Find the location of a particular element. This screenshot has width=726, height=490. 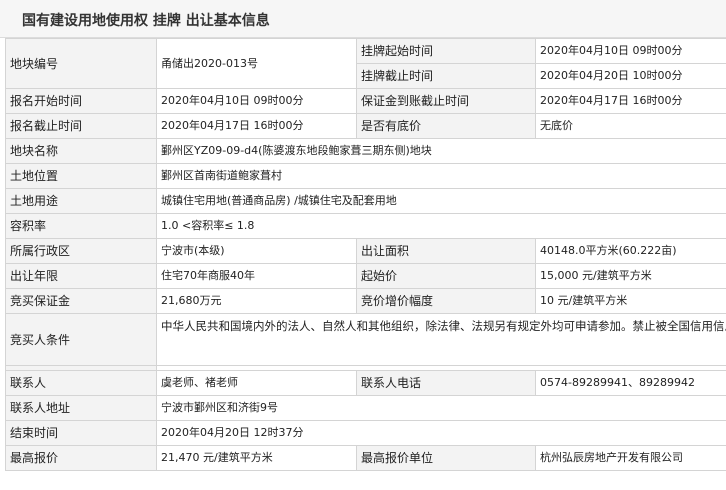

signup-start-value: 2020年04月10日 09时00分 is located at coordinates (256, 101).